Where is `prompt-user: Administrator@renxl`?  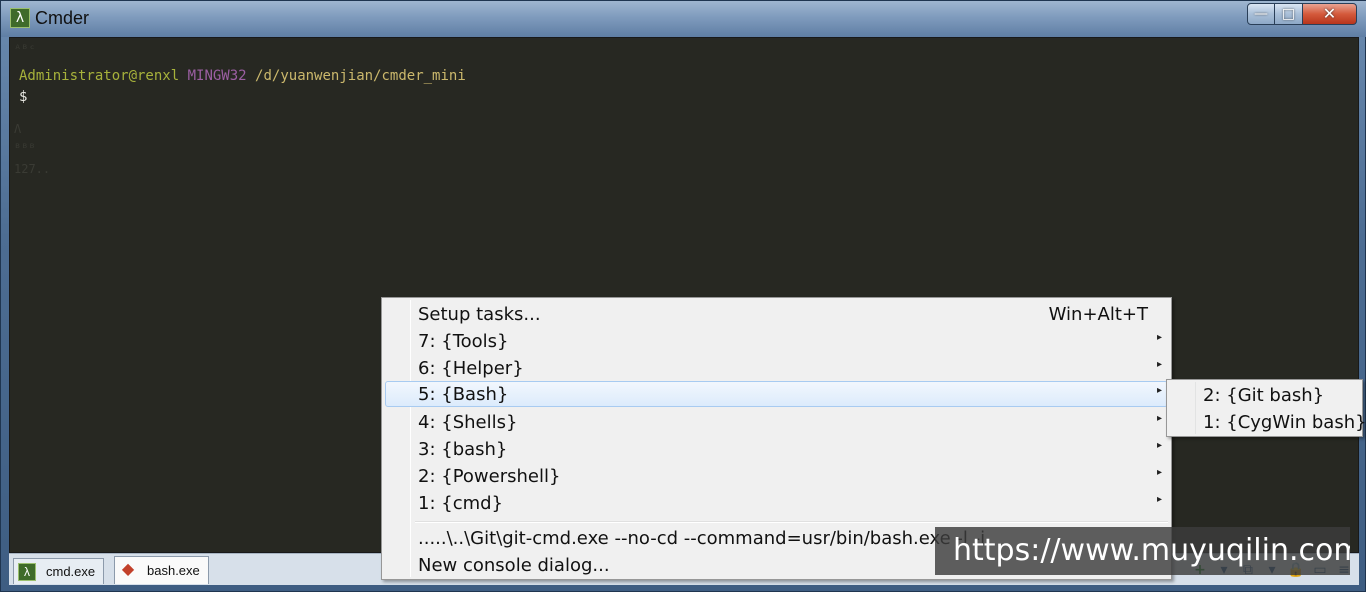
prompt-user: Administrator@renxl is located at coordinates (99, 76).